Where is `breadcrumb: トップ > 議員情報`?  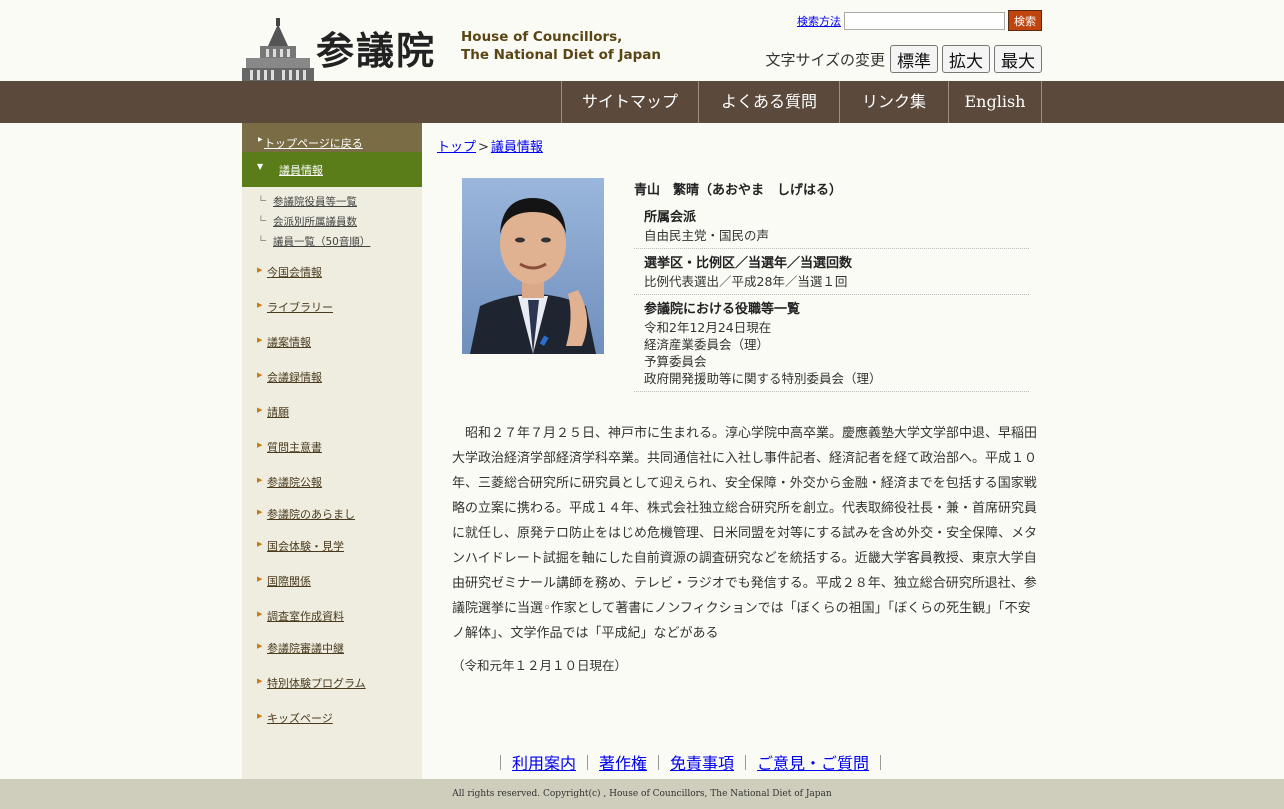
breadcrumb: トップ > 議員情報 is located at coordinates (490, 145).